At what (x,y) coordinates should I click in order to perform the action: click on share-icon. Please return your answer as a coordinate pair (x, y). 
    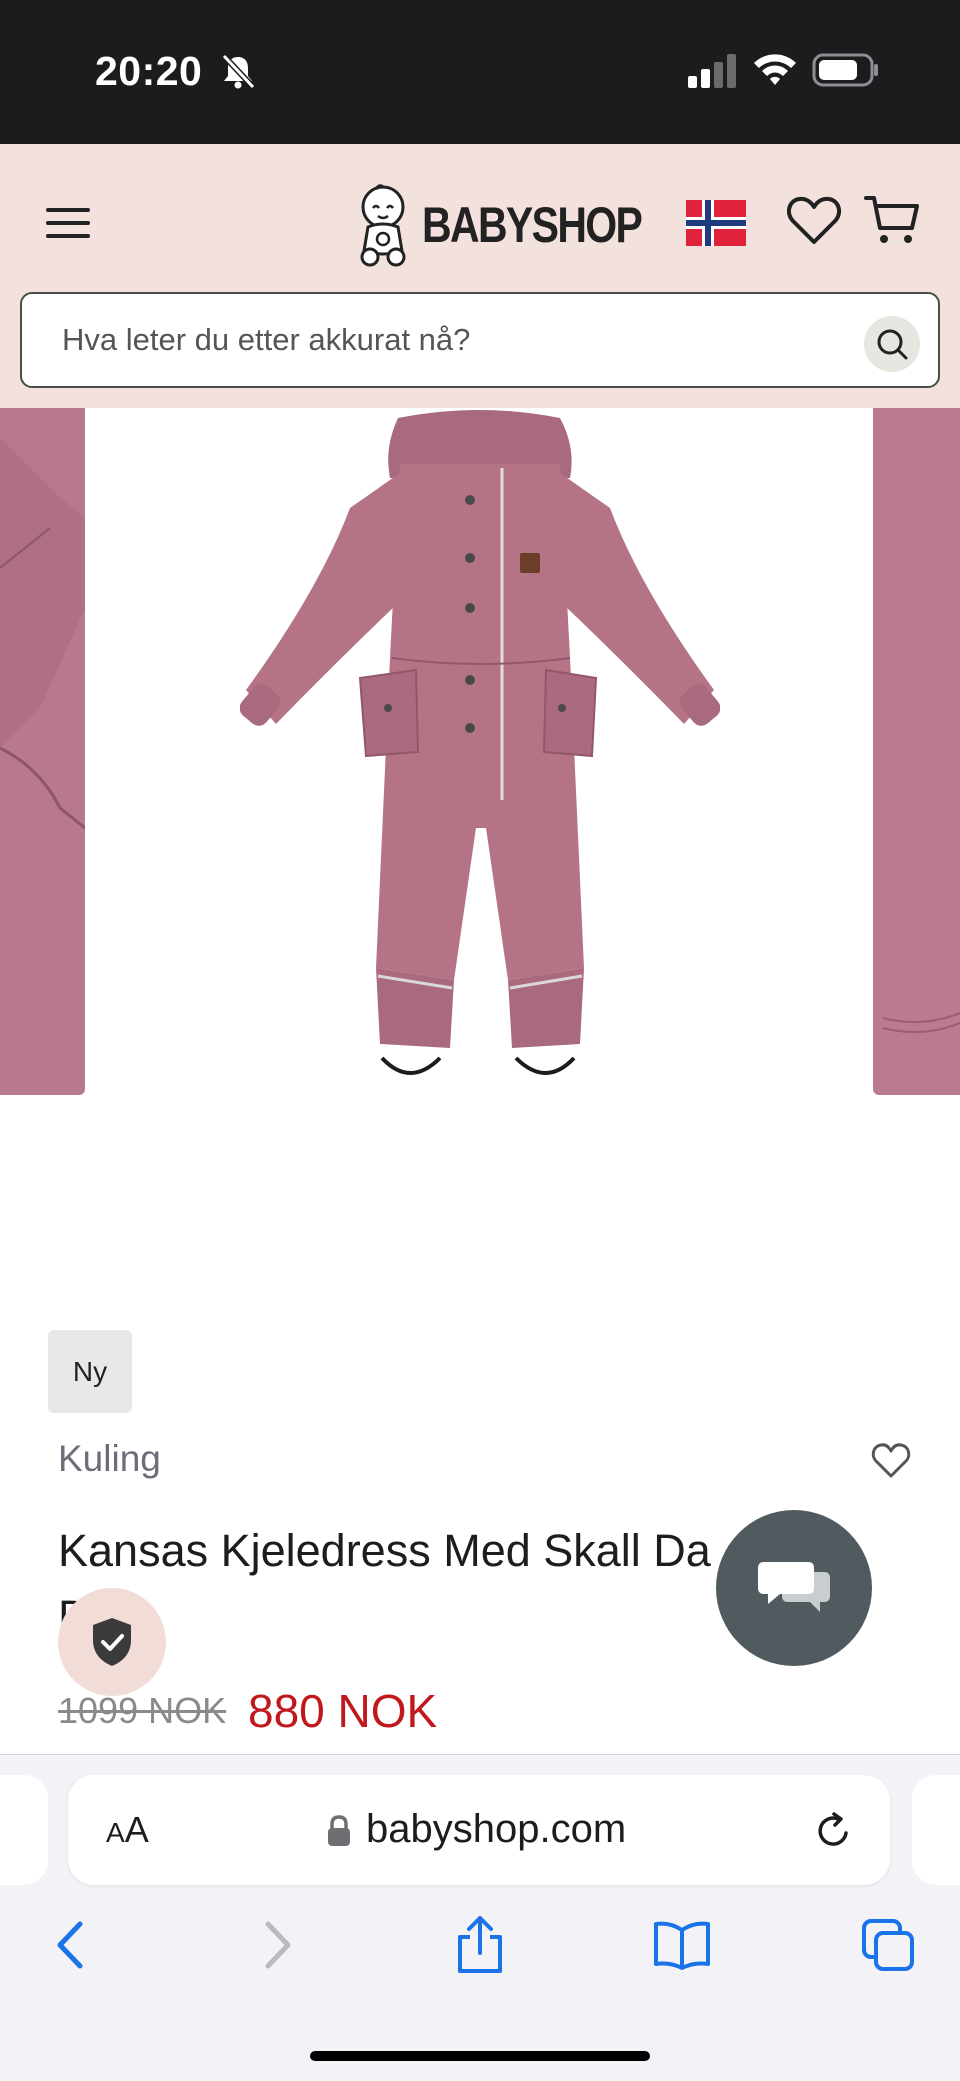
    Looking at the image, I should click on (480, 1944).